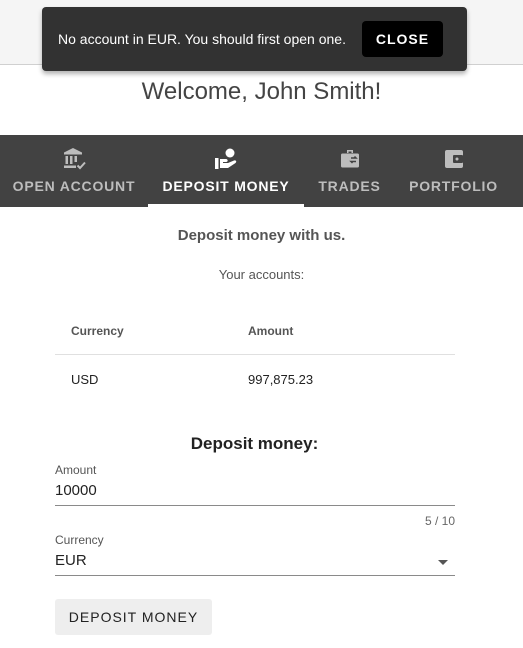 The height and width of the screenshot is (648, 523). What do you see at coordinates (281, 379) in the screenshot?
I see `cell-amount: 997,875.23` at bounding box center [281, 379].